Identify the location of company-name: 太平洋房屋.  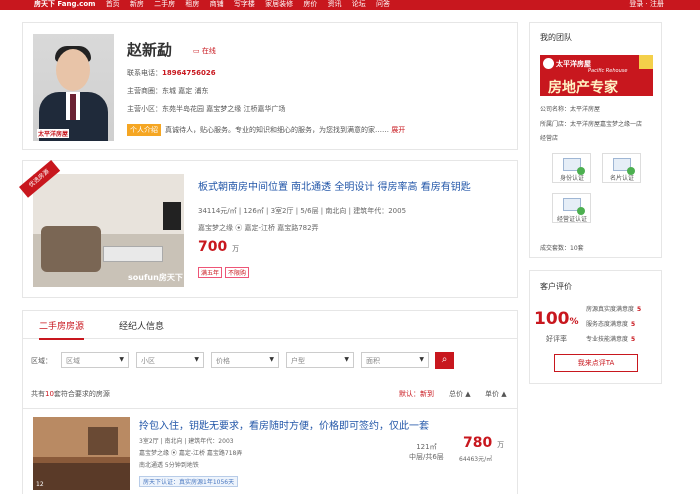
(585, 109).